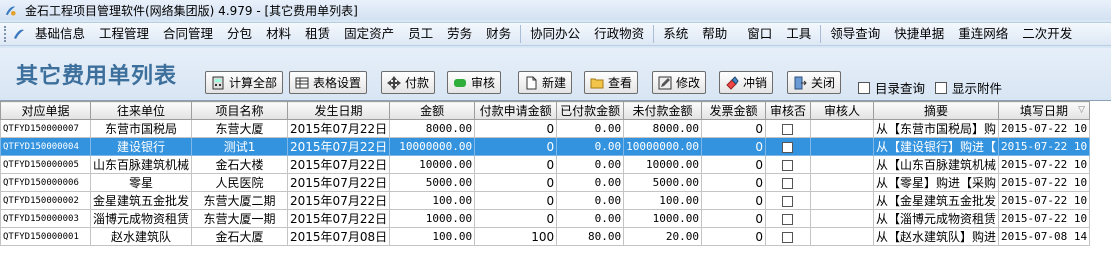 The height and width of the screenshot is (266, 1111). I want to click on menu-lease: 租赁, so click(317, 34).